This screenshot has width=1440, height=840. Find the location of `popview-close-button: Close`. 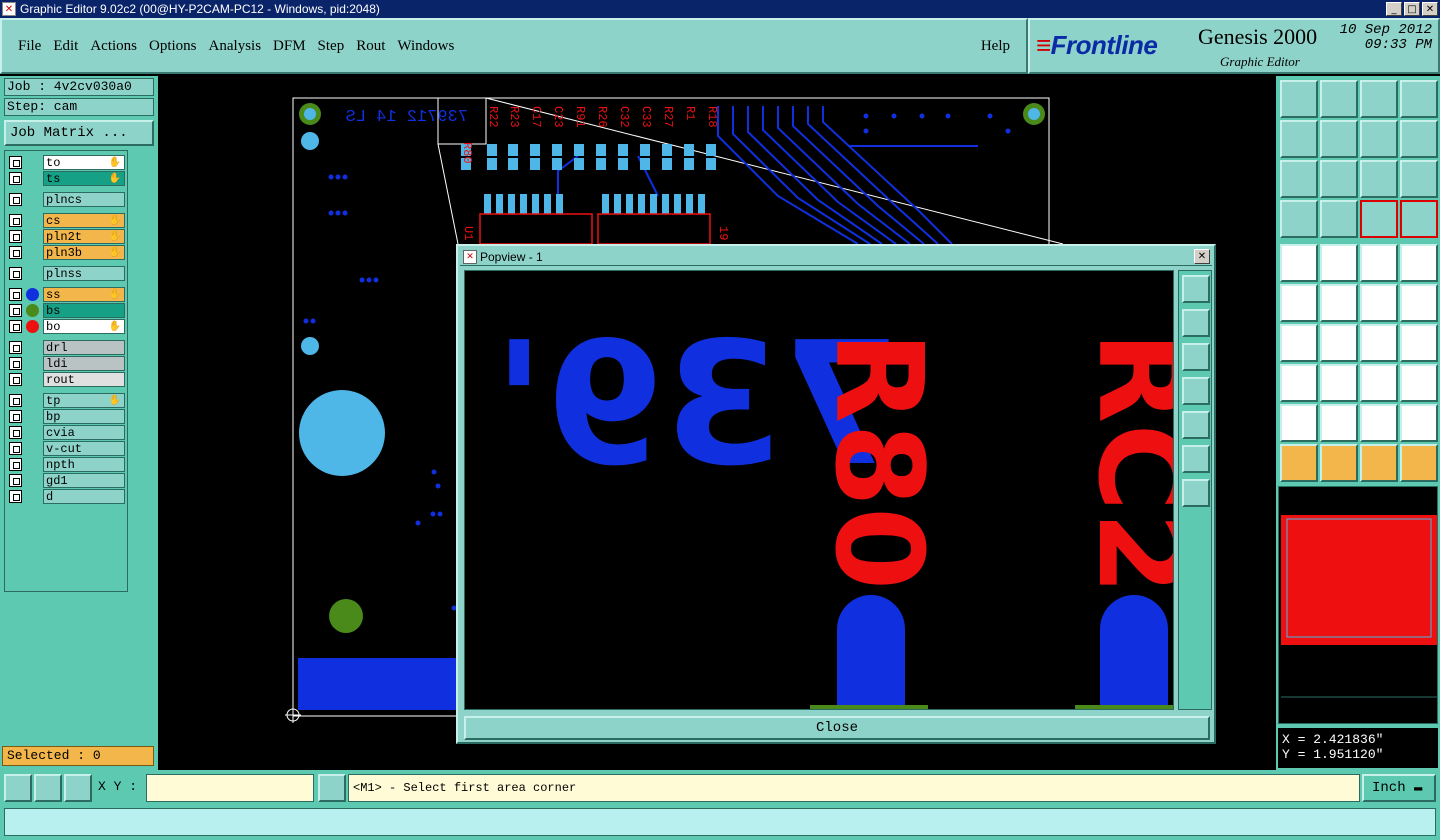

popview-close-button: Close is located at coordinates (837, 728).